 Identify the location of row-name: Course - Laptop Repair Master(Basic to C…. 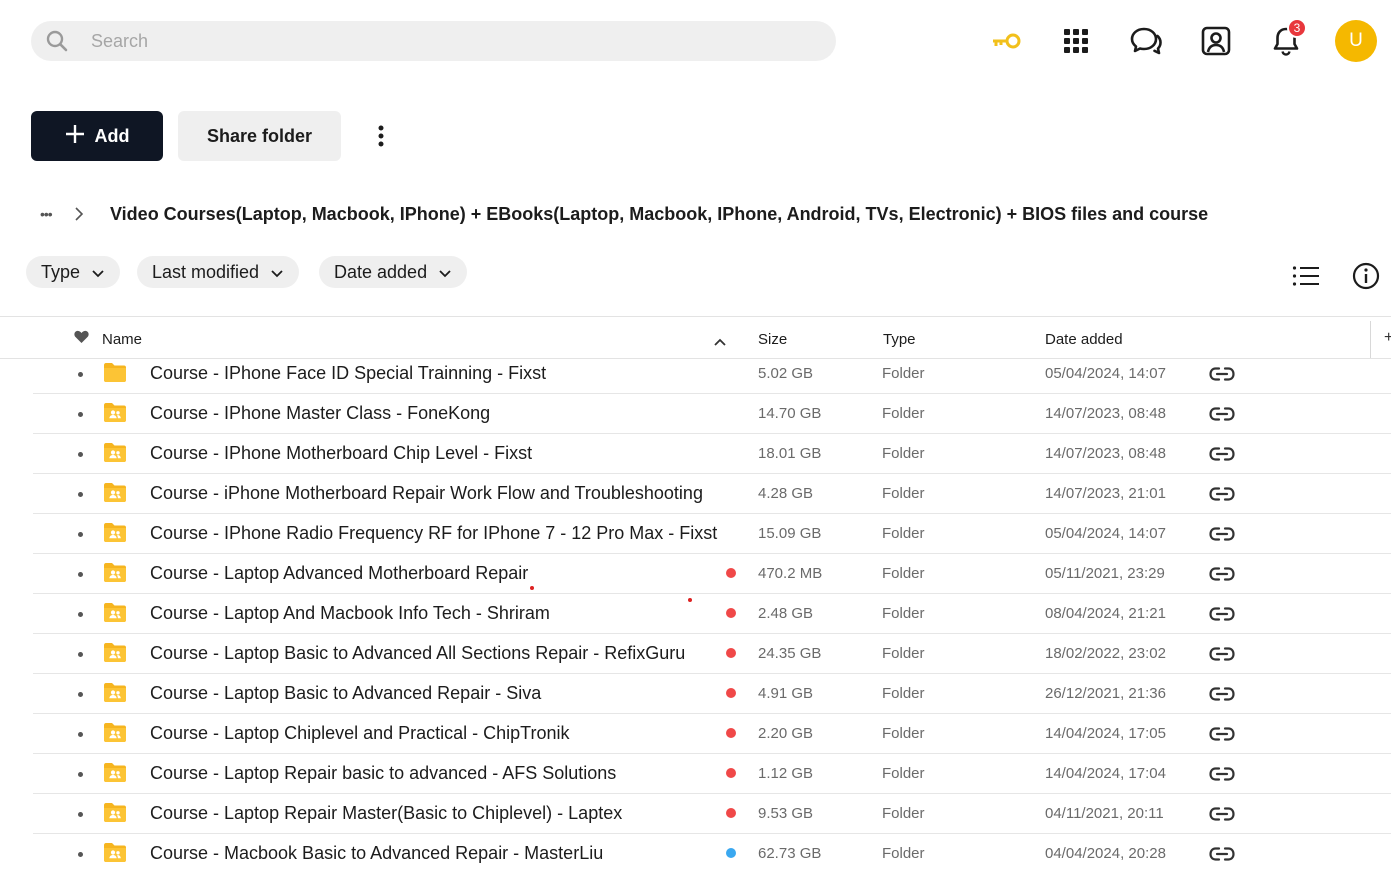
(386, 813).